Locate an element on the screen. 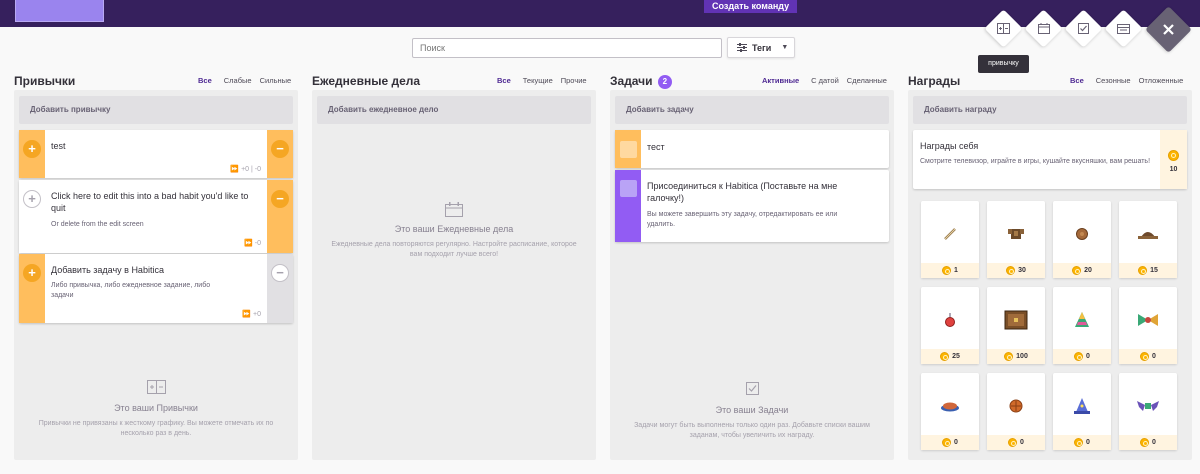 The width and height of the screenshot is (1200, 474). winged-item-icon is located at coordinates (1148, 320).